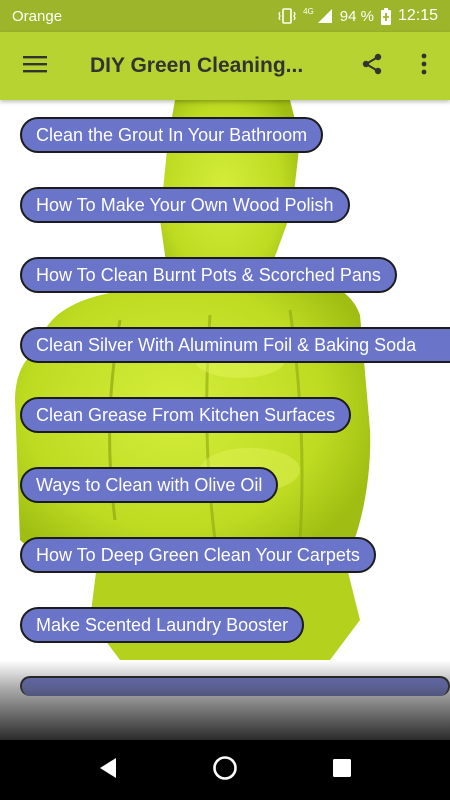 This screenshot has height=800, width=450. I want to click on topic-button-burnt-pots: How To Clean Burnt Pots & Scorched Pans, so click(208, 275).